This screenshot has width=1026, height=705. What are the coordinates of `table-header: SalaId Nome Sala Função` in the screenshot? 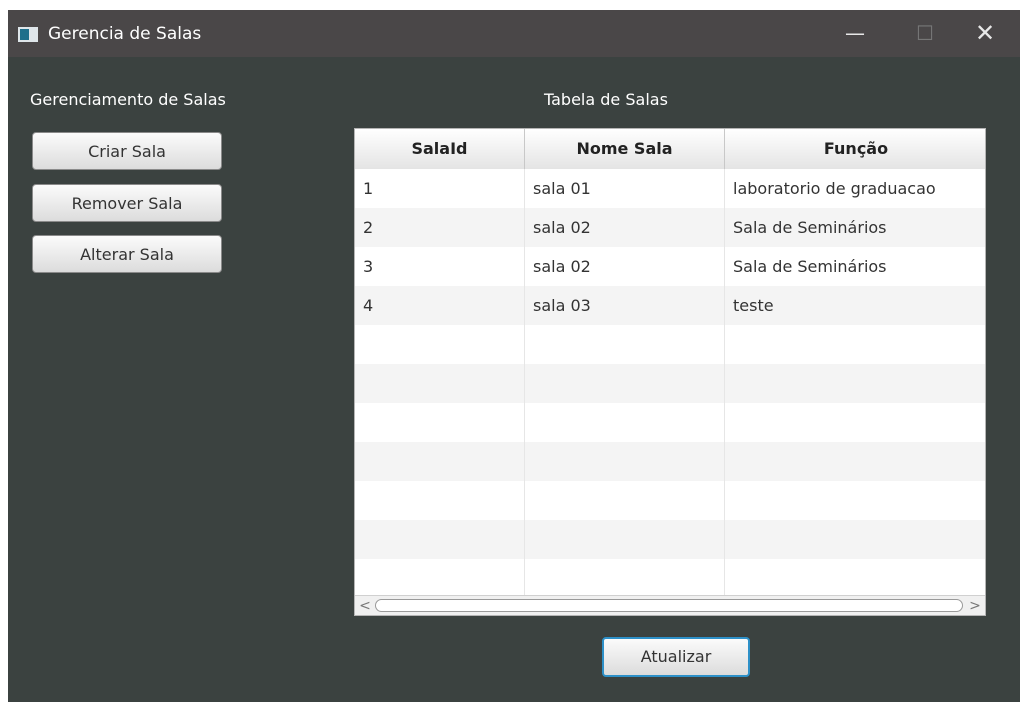 It's located at (670, 149).